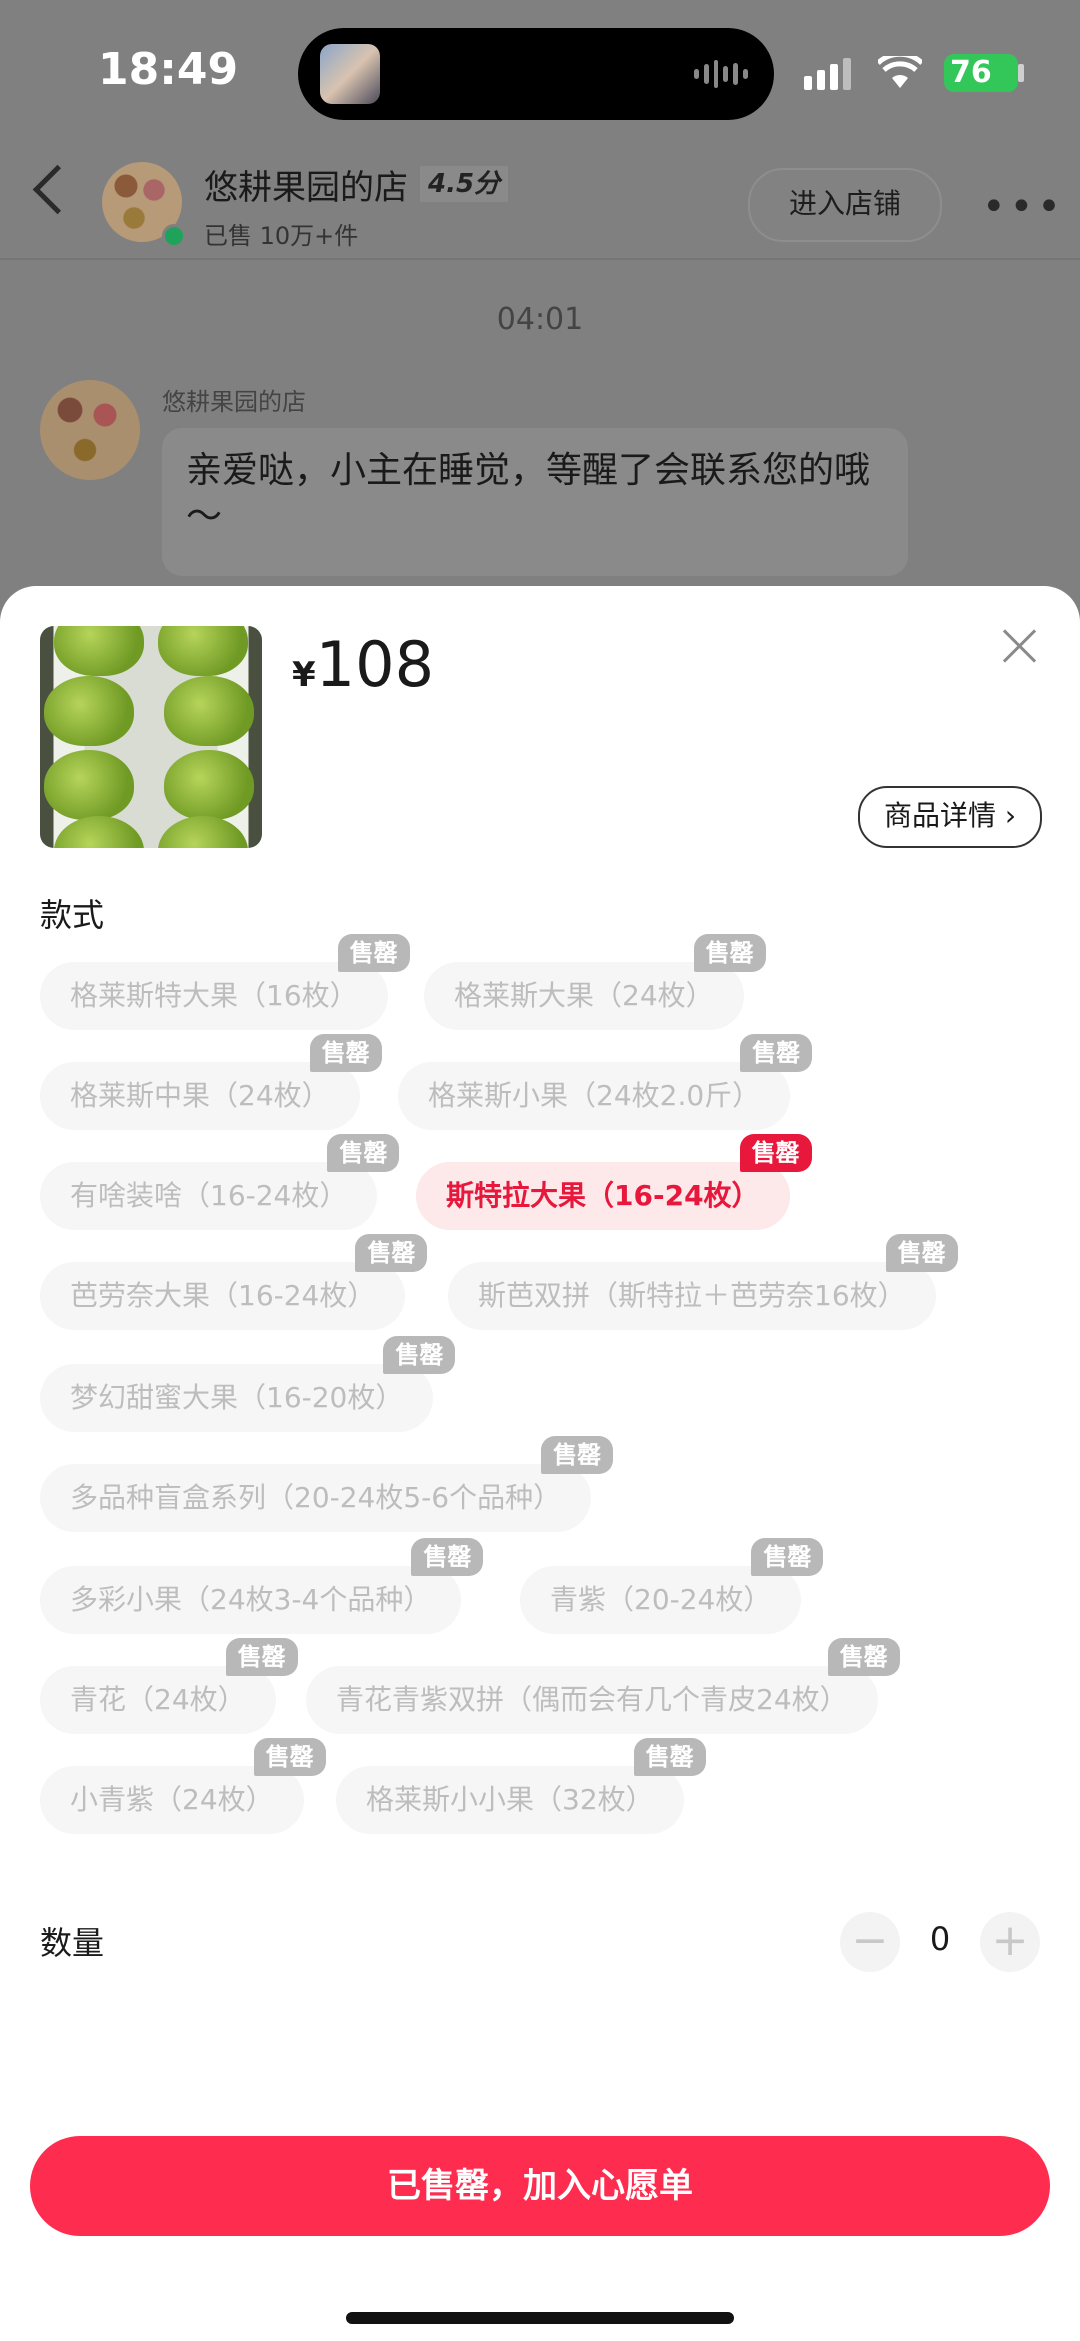 This screenshot has width=1080, height=2341. What do you see at coordinates (304, 675) in the screenshot?
I see `currency-symbol: ¥` at bounding box center [304, 675].